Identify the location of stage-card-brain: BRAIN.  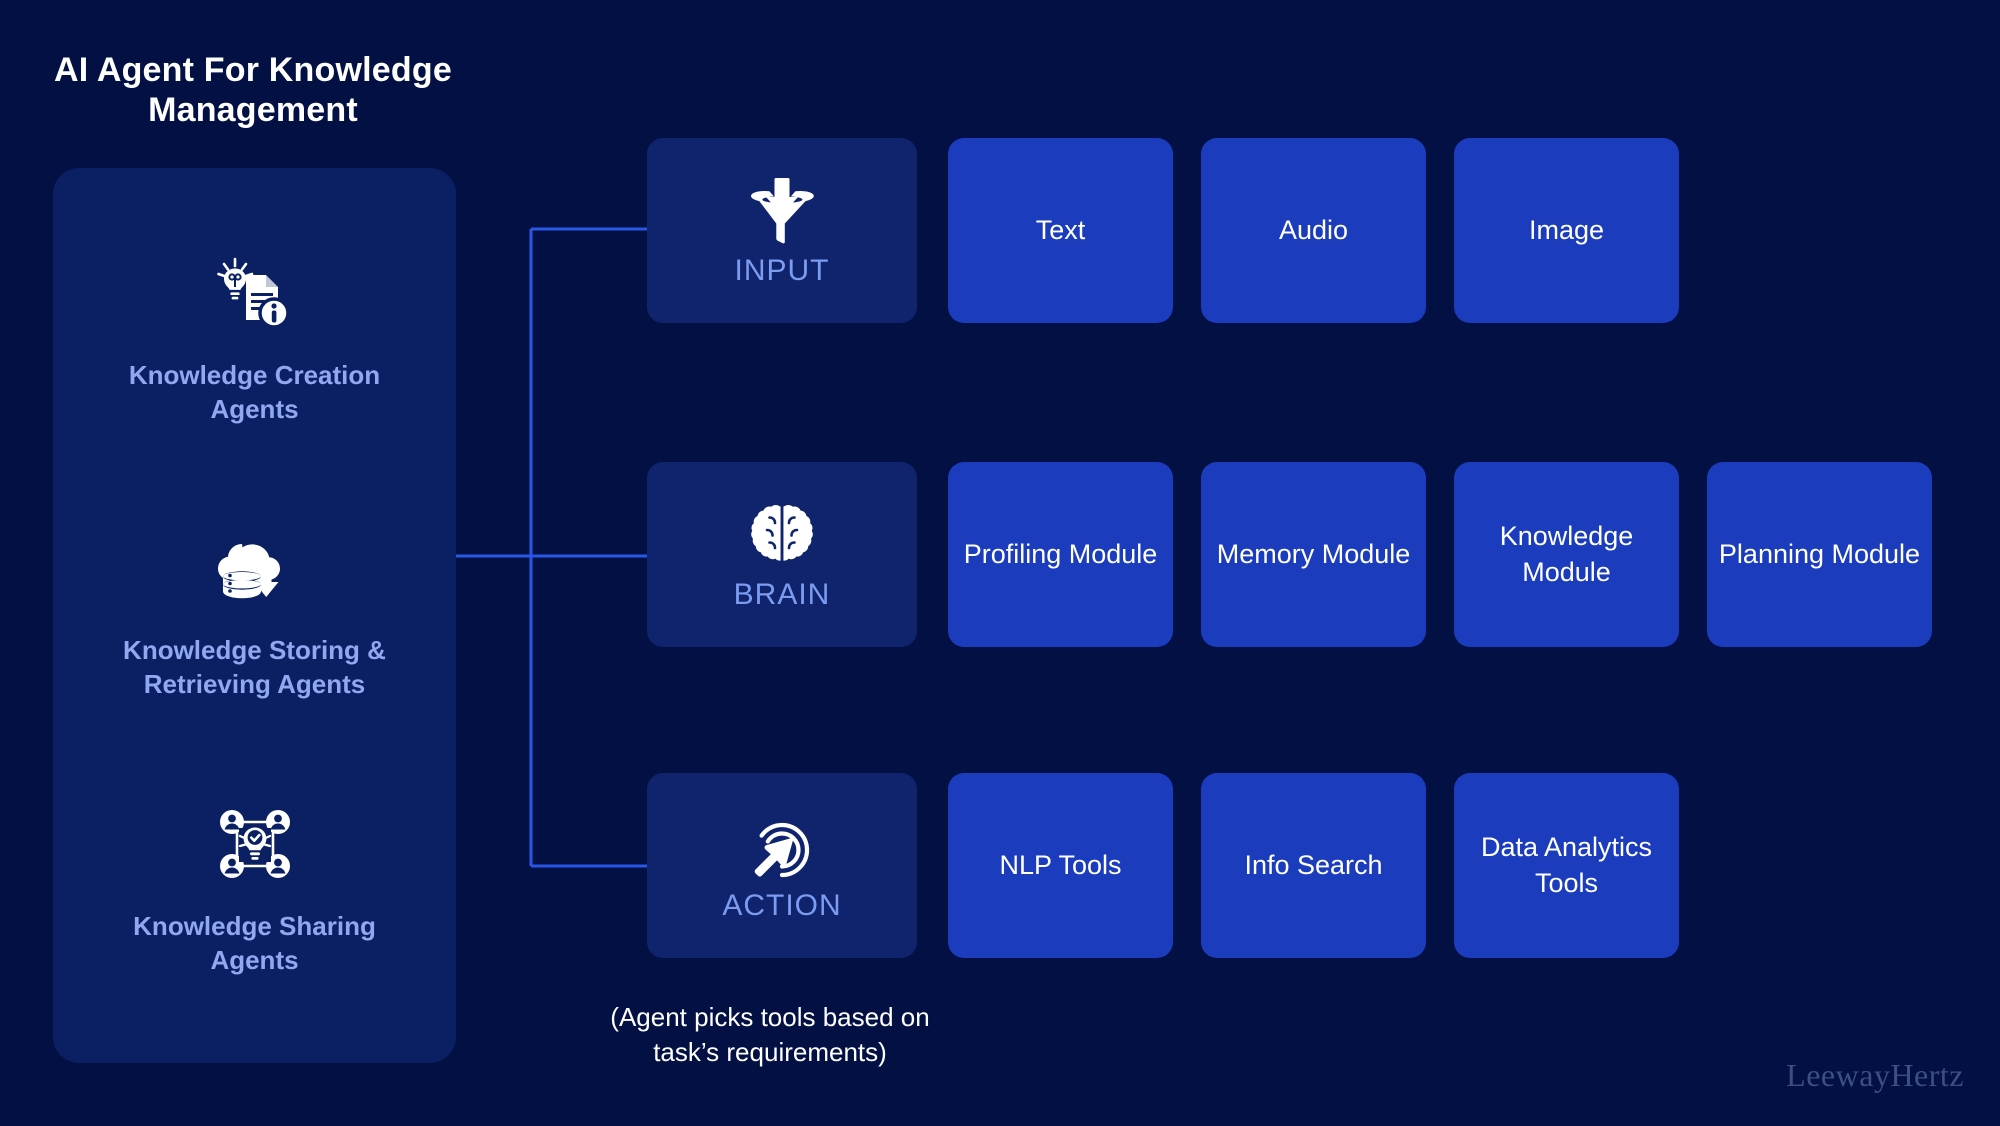
(782, 554).